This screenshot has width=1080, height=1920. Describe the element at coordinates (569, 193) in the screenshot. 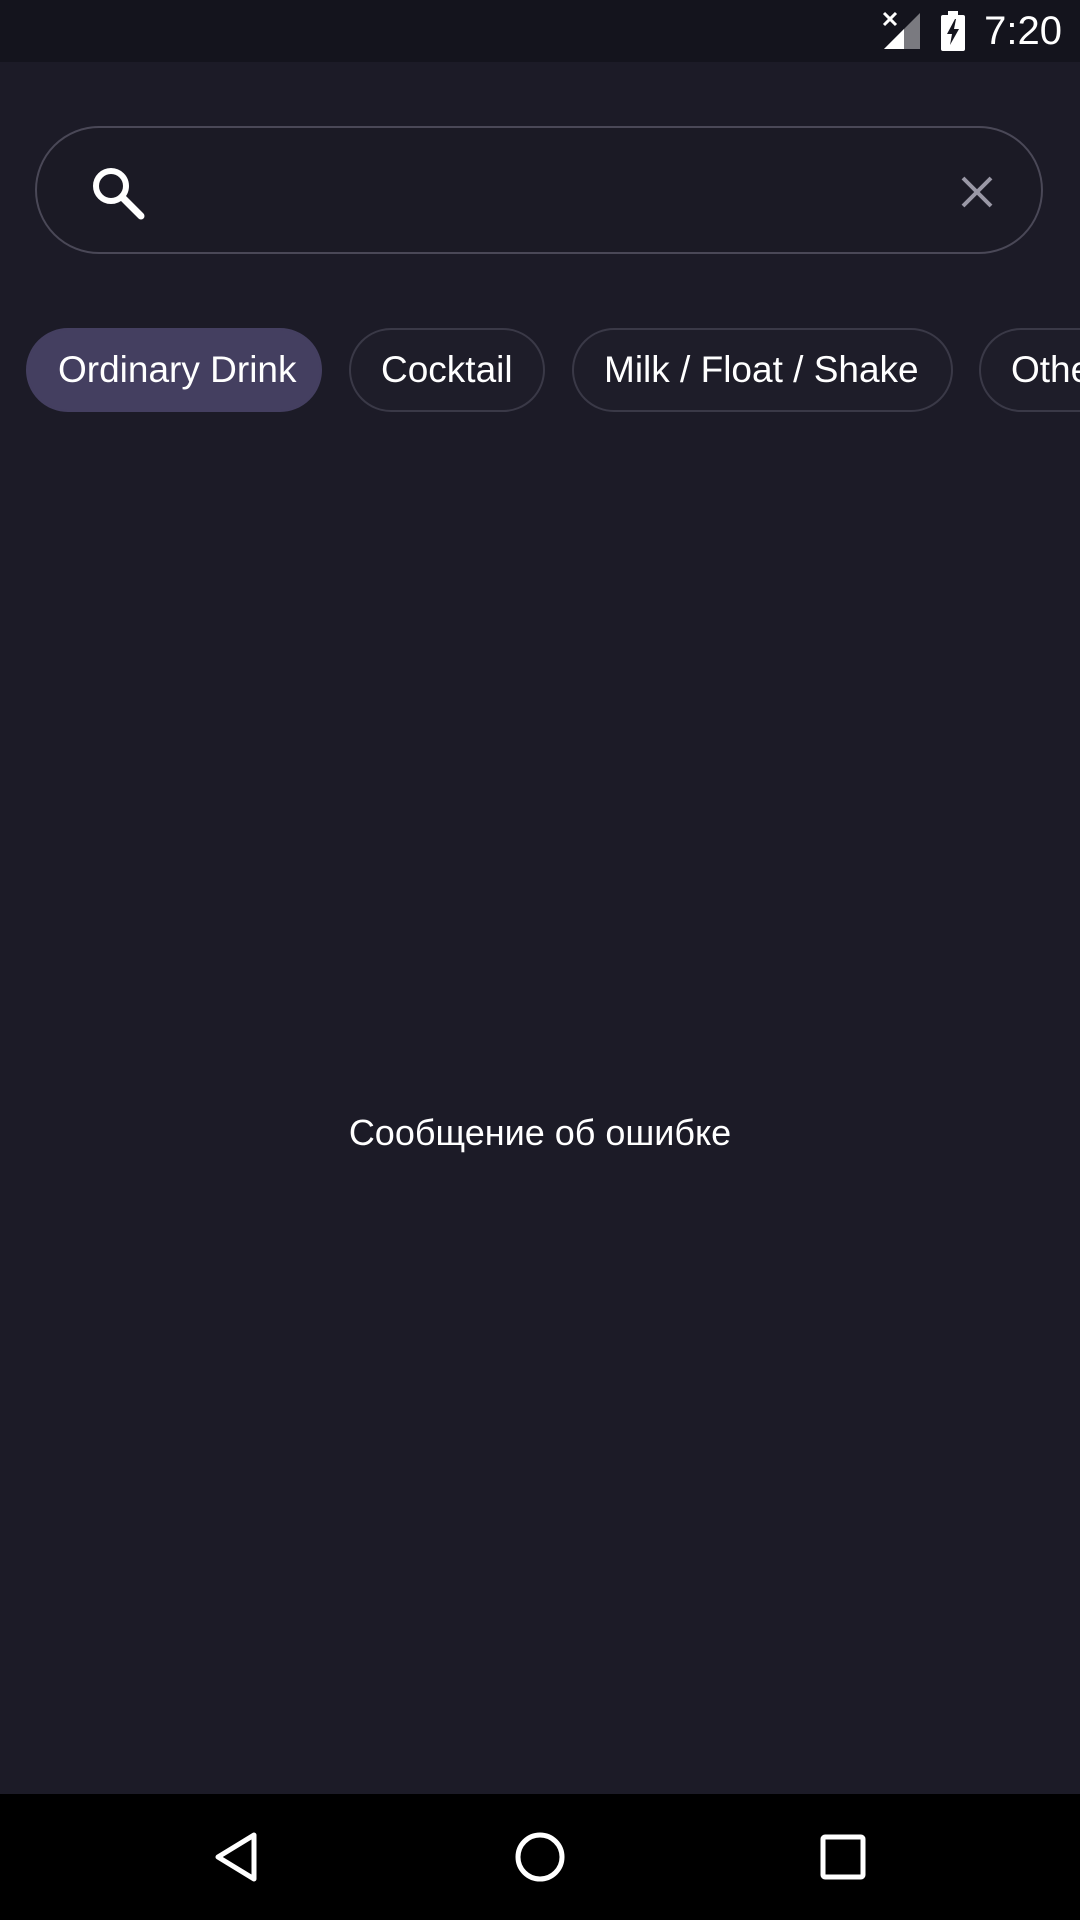

I see `search-input` at that location.